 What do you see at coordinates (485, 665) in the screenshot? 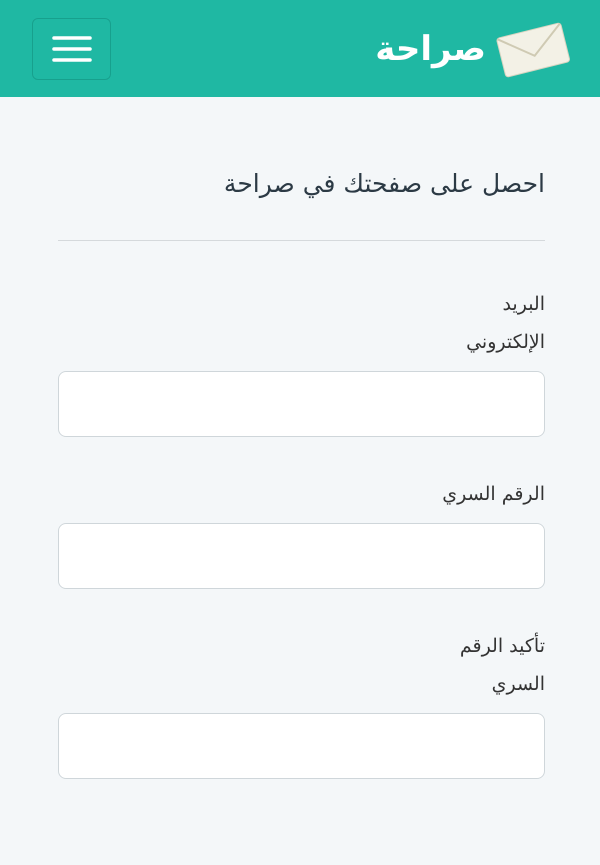
I see `field-label: تأكيد الرقم السري` at bounding box center [485, 665].